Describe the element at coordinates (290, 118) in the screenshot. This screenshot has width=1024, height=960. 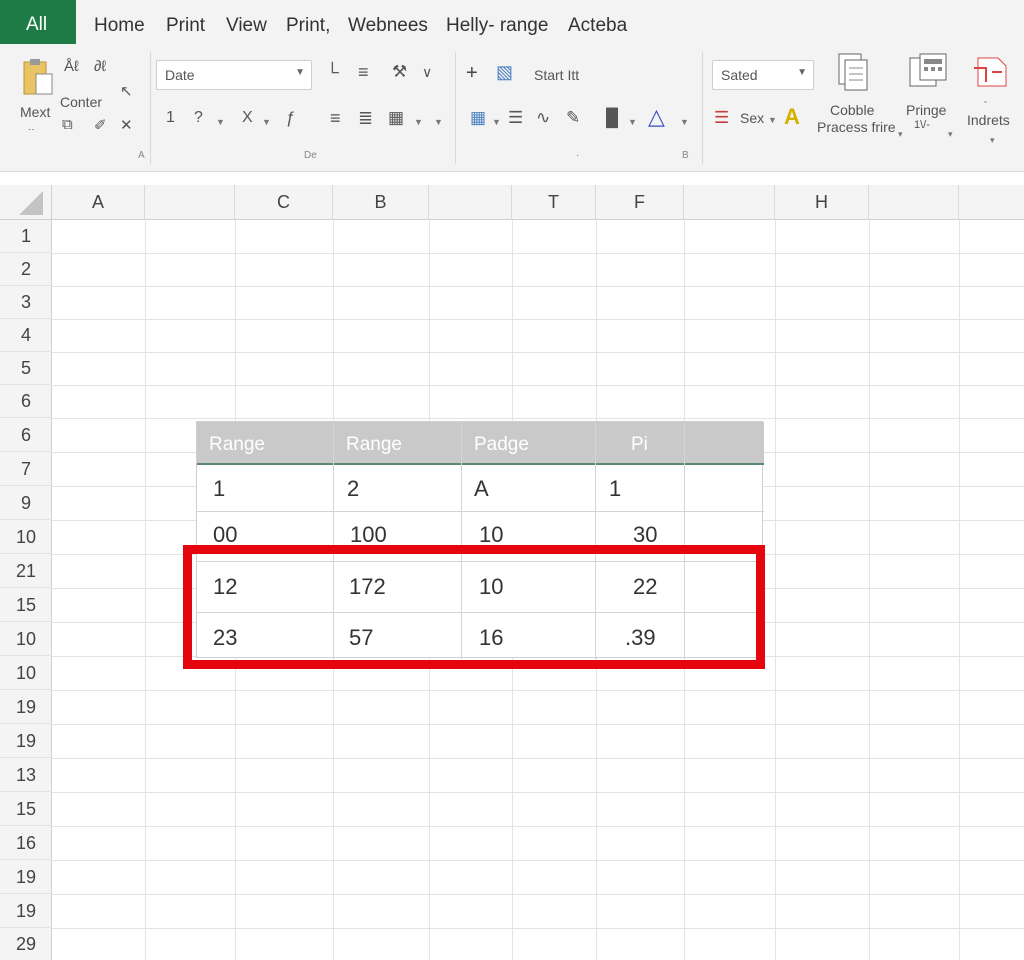
I see `function-icon: ƒ` at that location.